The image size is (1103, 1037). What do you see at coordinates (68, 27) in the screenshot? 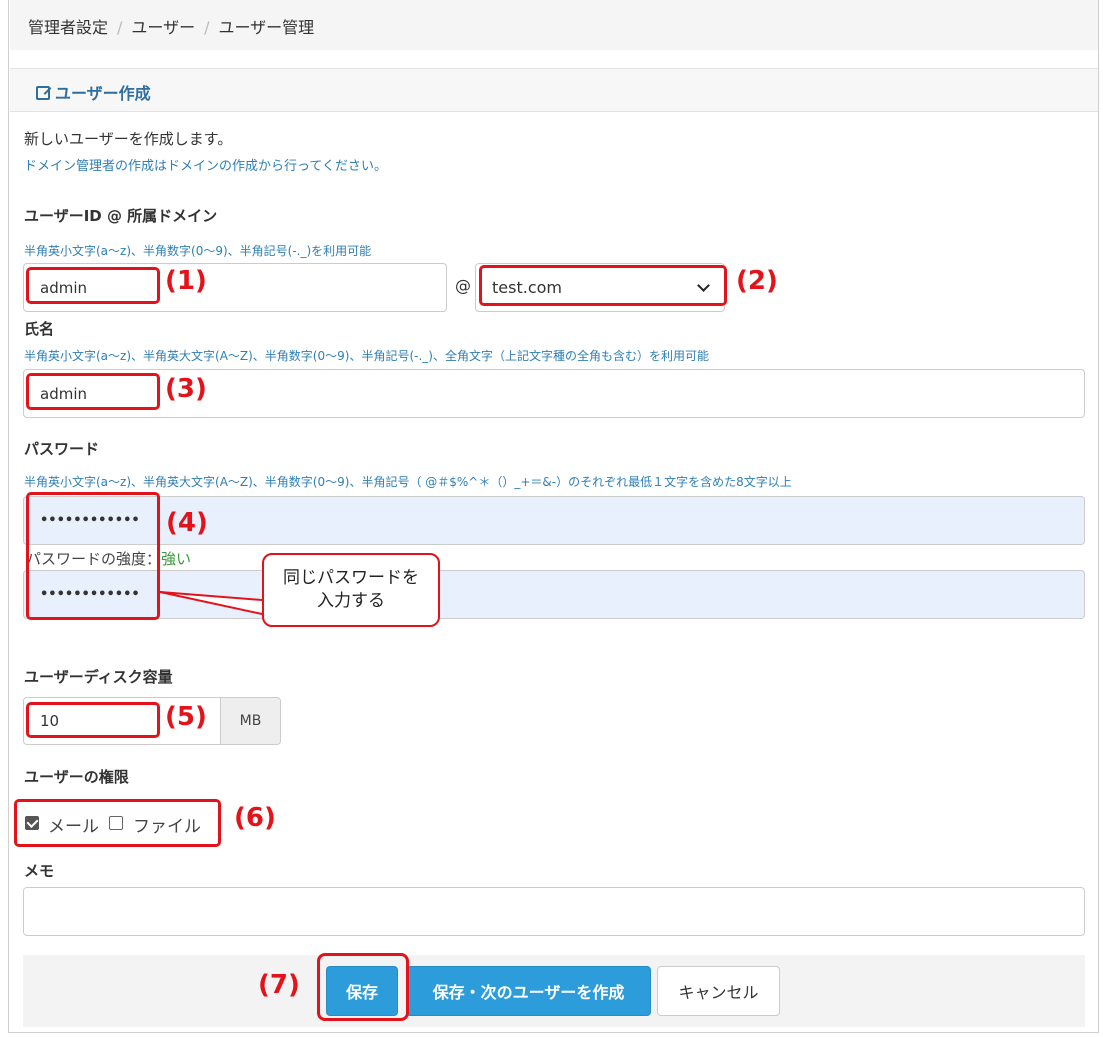
I see `breadcrumb-admin-settings: 管理者設定` at bounding box center [68, 27].